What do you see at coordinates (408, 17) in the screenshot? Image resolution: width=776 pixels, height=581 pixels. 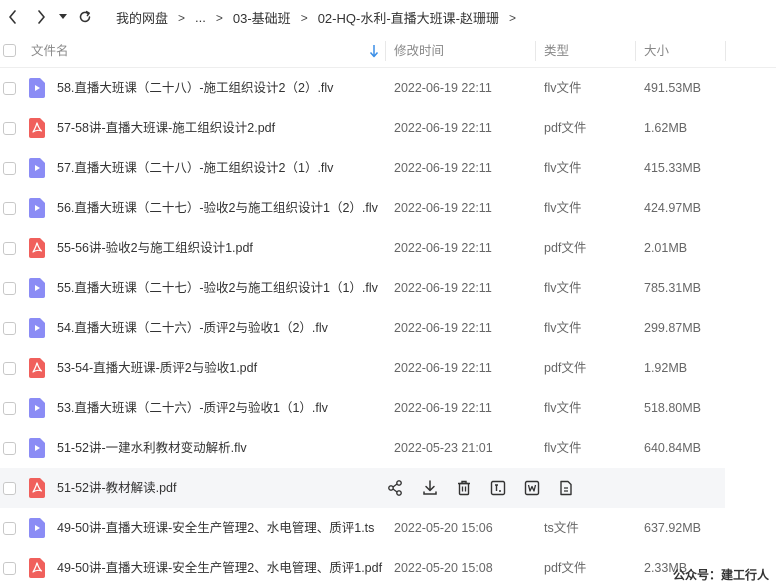 I see `breadcrumb-item-current: 02-HQ-水利-直播大班课-赵珊珊` at bounding box center [408, 17].